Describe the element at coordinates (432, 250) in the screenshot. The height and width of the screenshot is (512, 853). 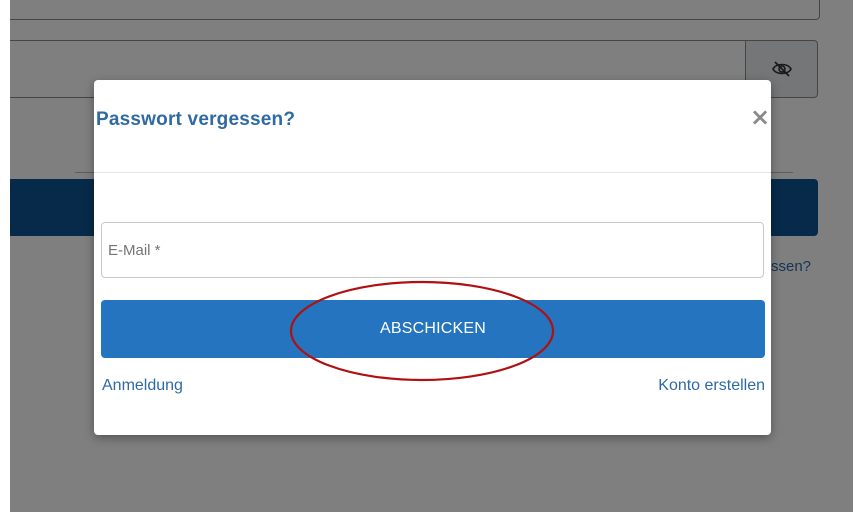
I see `email-field` at that location.